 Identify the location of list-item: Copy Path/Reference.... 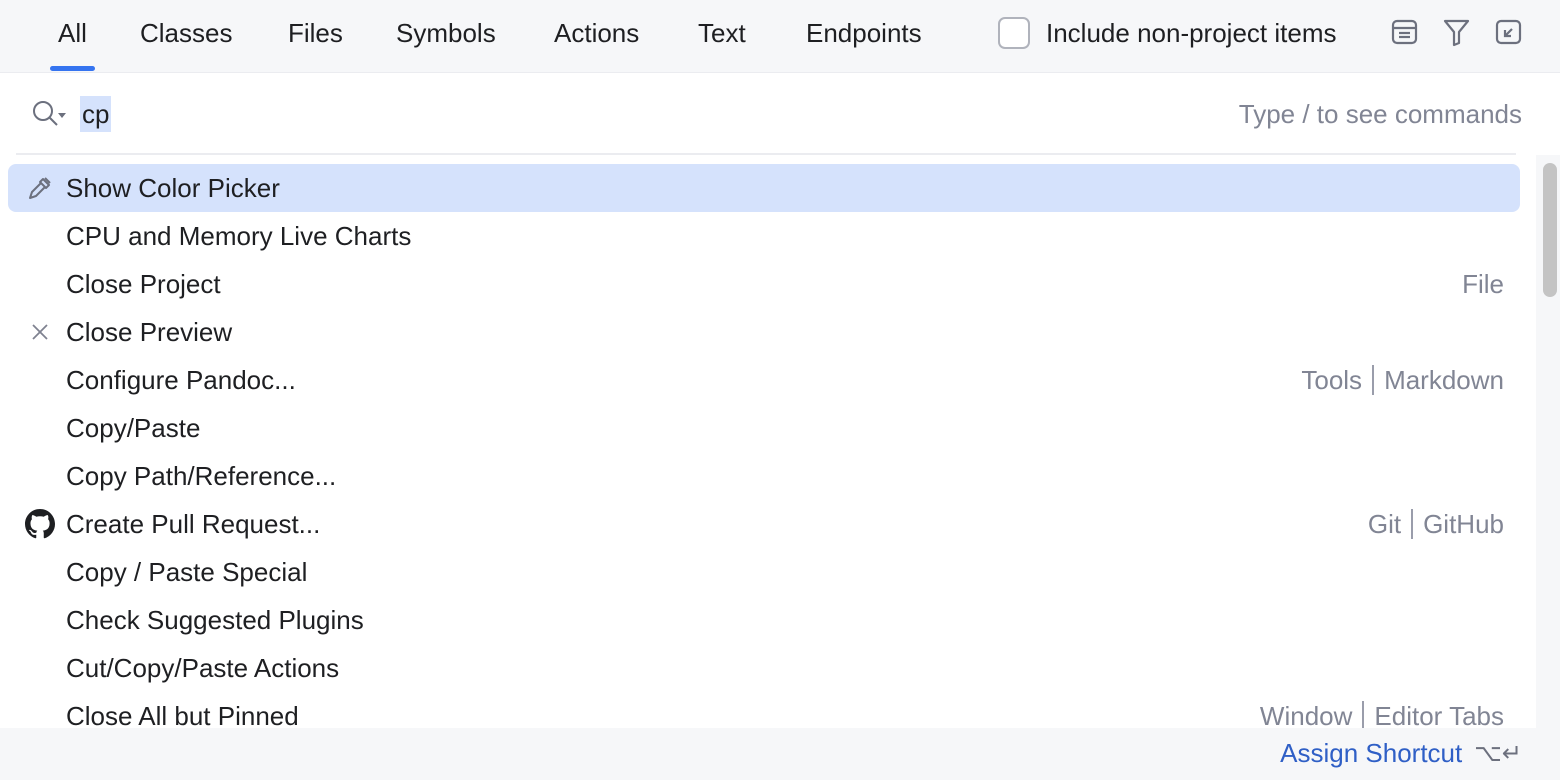
(764, 476).